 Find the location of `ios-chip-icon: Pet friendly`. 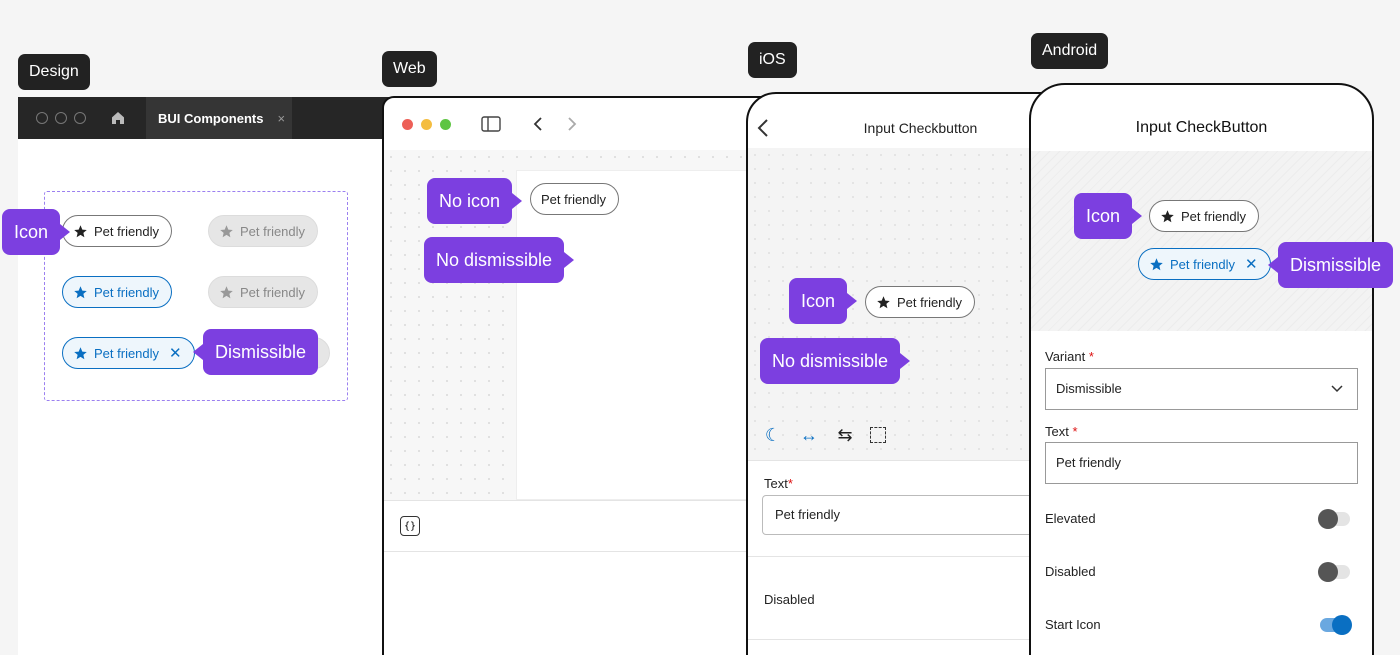

ios-chip-icon: Pet friendly is located at coordinates (920, 302).